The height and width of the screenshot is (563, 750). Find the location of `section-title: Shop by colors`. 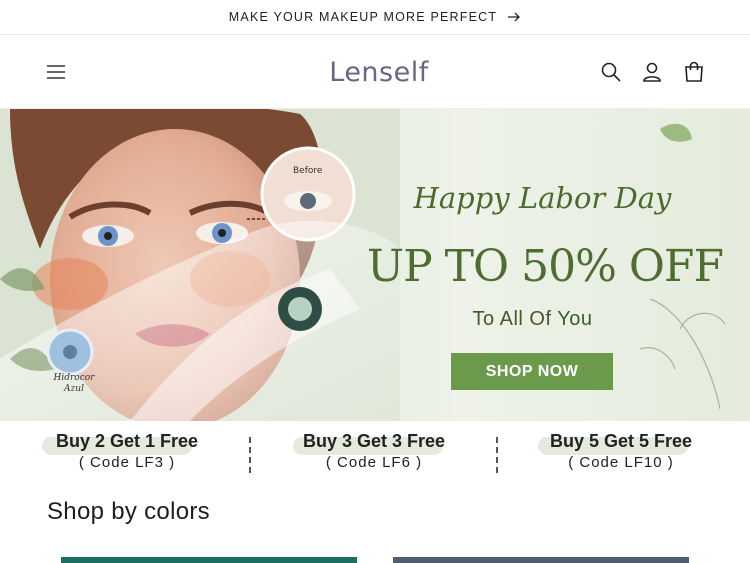

section-title: Shop by colors is located at coordinates (128, 511).